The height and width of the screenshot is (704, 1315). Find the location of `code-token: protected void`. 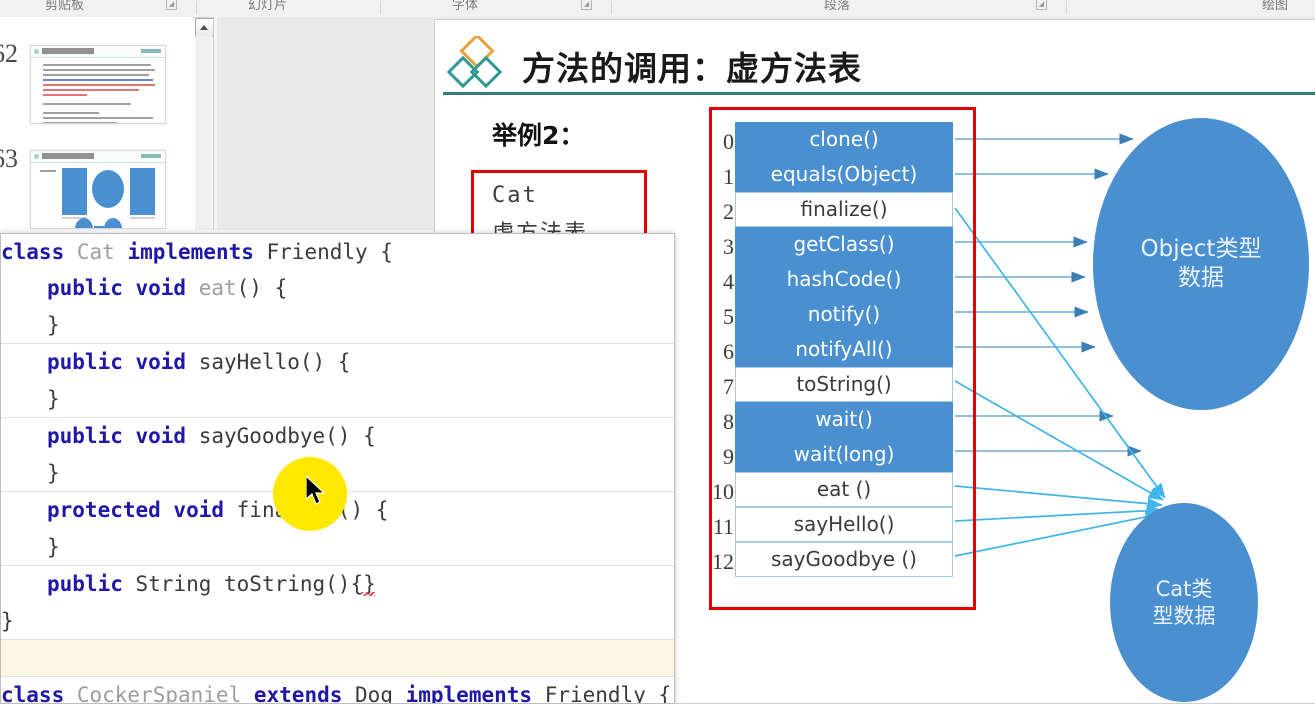

code-token: protected void is located at coordinates (142, 510).